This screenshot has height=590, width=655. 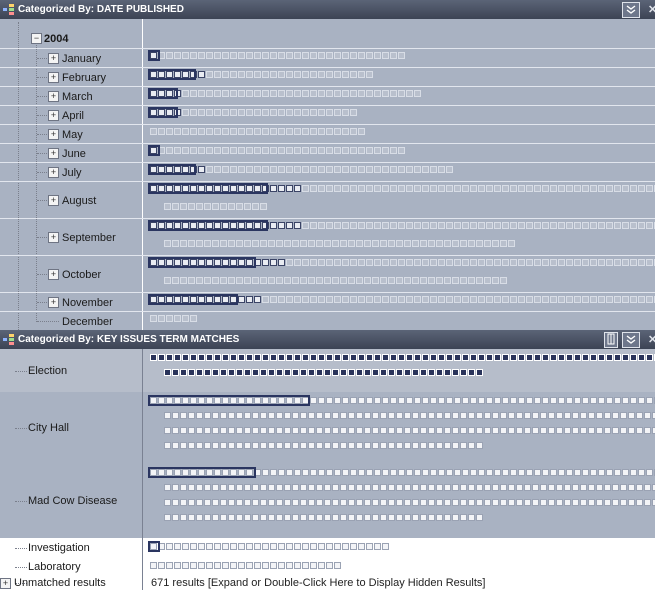 I want to click on month-row-july: + July, so click(x=327, y=172).